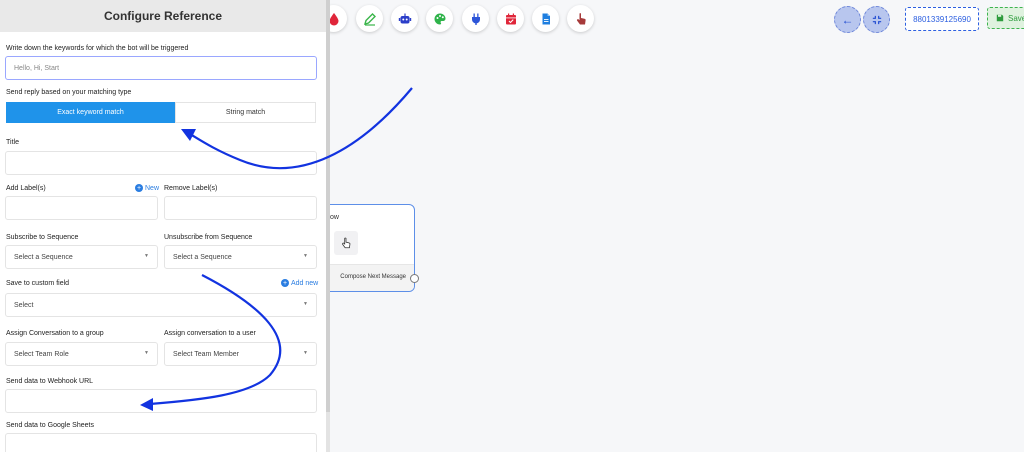 The width and height of the screenshot is (1024, 452). What do you see at coordinates (161, 163) in the screenshot?
I see `title-input` at bounding box center [161, 163].